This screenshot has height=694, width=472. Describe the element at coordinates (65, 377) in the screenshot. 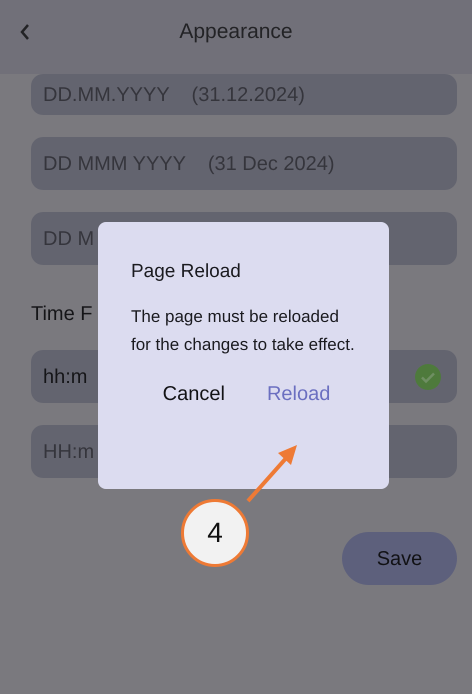

I see `option-label: hh:m` at that location.